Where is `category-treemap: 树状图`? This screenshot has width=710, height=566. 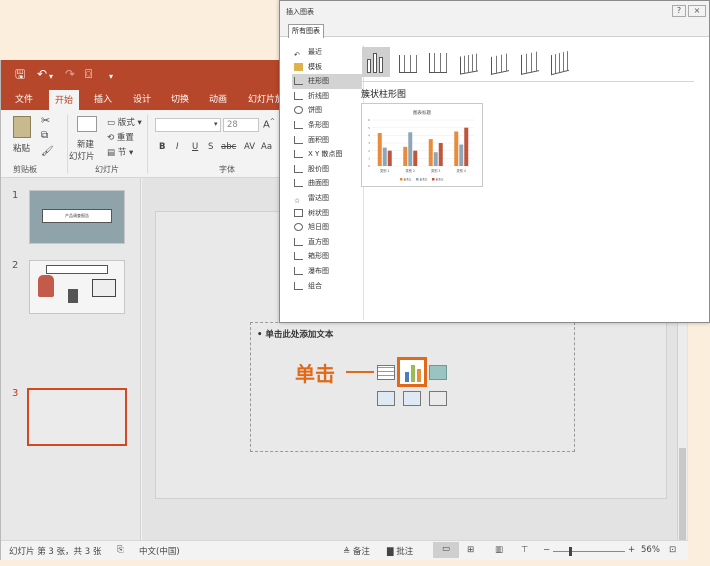 category-treemap: 树状图 is located at coordinates (327, 213).